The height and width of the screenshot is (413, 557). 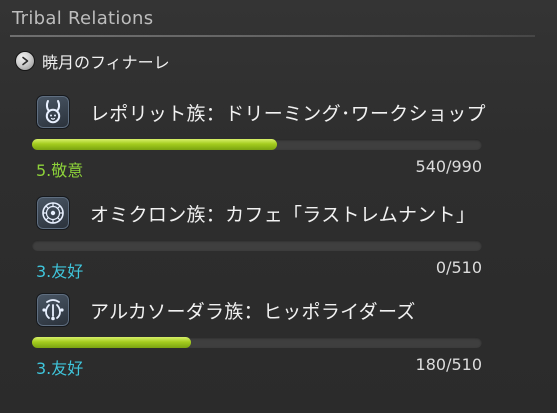 I want to click on tribe-name: レポリット族：ドリーミング･ワークショップ, so click(x=288, y=114).